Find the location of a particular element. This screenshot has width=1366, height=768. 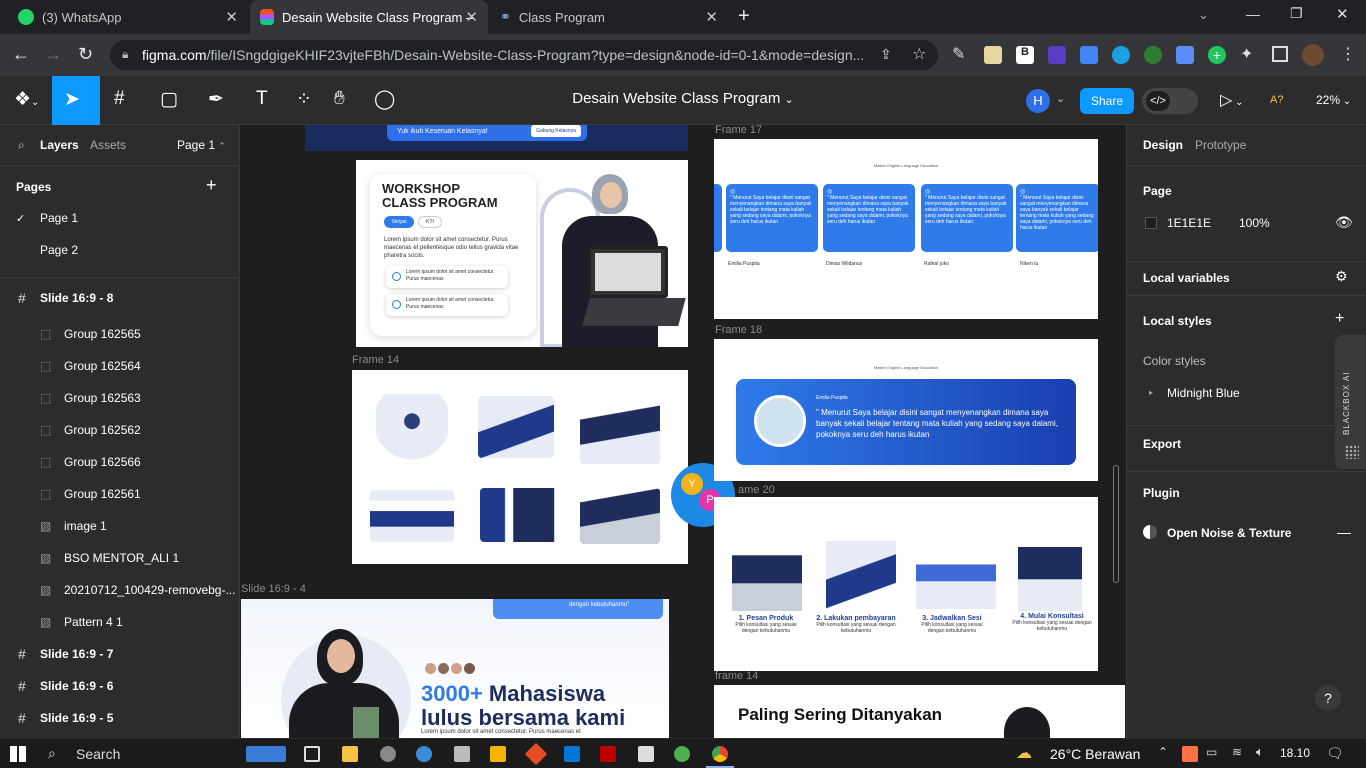

frame-label: ame 20 is located at coordinates (756, 490).